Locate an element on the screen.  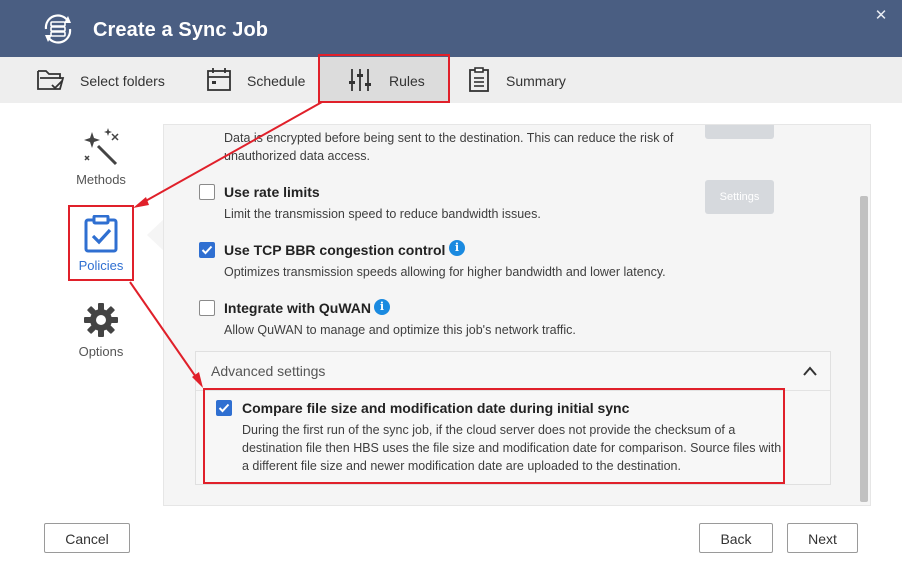
tab-schedule: Schedule is located at coordinates (254, 80).